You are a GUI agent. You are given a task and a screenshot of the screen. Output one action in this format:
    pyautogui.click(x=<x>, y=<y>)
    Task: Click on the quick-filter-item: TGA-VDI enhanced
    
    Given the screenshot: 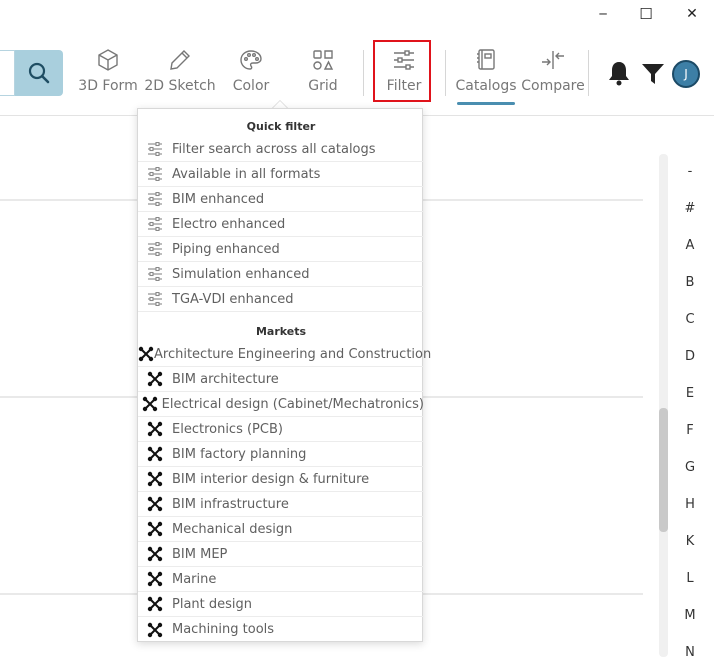 What is the action you would take?
    pyautogui.click(x=281, y=299)
    